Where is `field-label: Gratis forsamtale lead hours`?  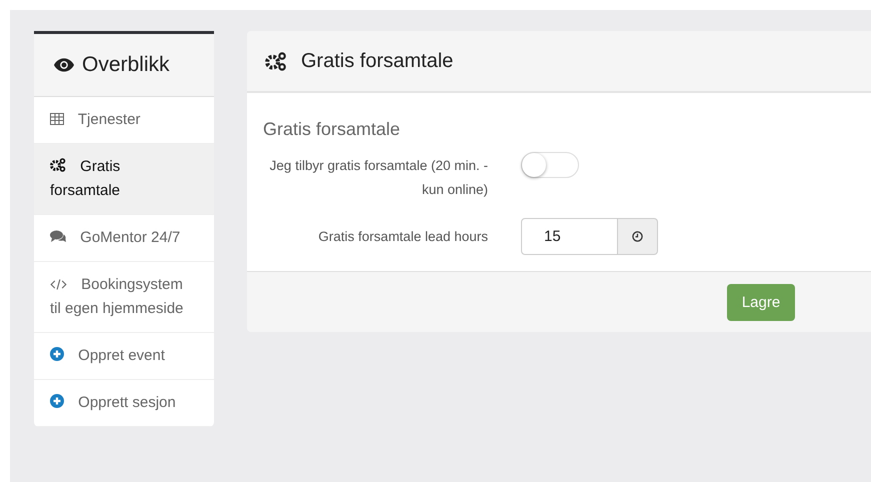
field-label: Gratis forsamtale lead hours is located at coordinates (402, 237).